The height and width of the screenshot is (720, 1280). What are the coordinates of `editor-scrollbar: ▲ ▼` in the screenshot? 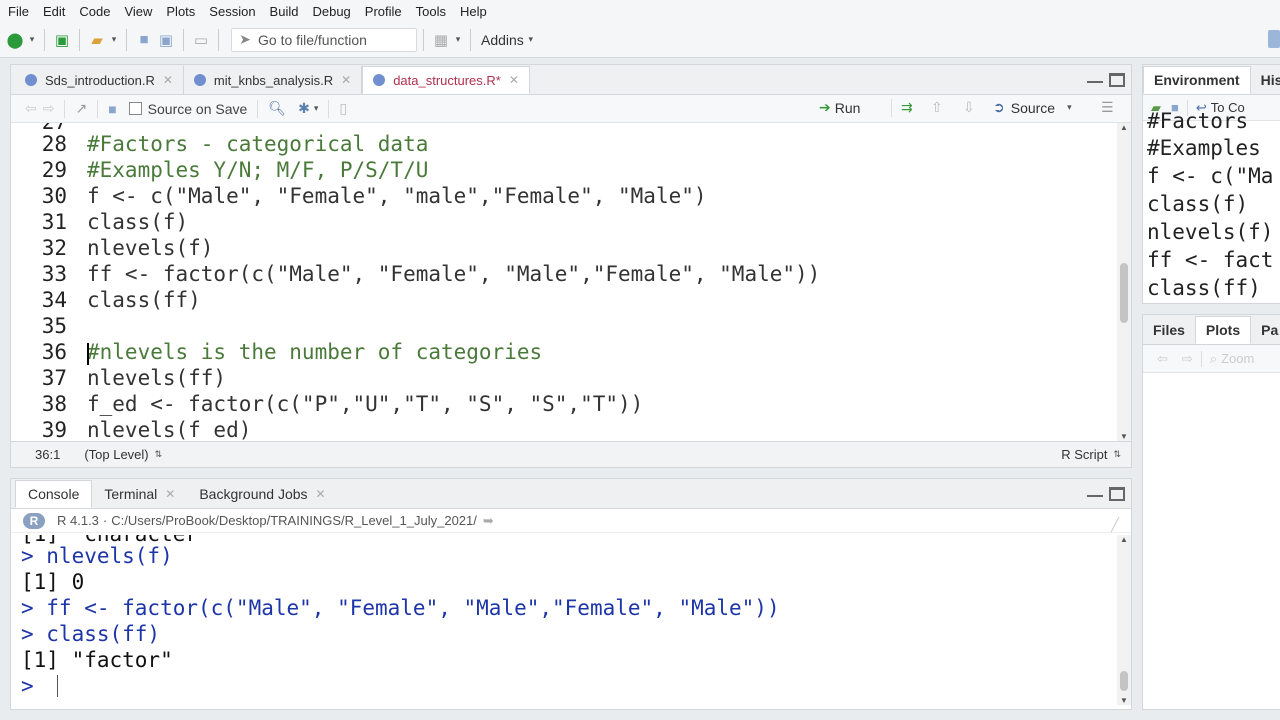 It's located at (1124, 282).